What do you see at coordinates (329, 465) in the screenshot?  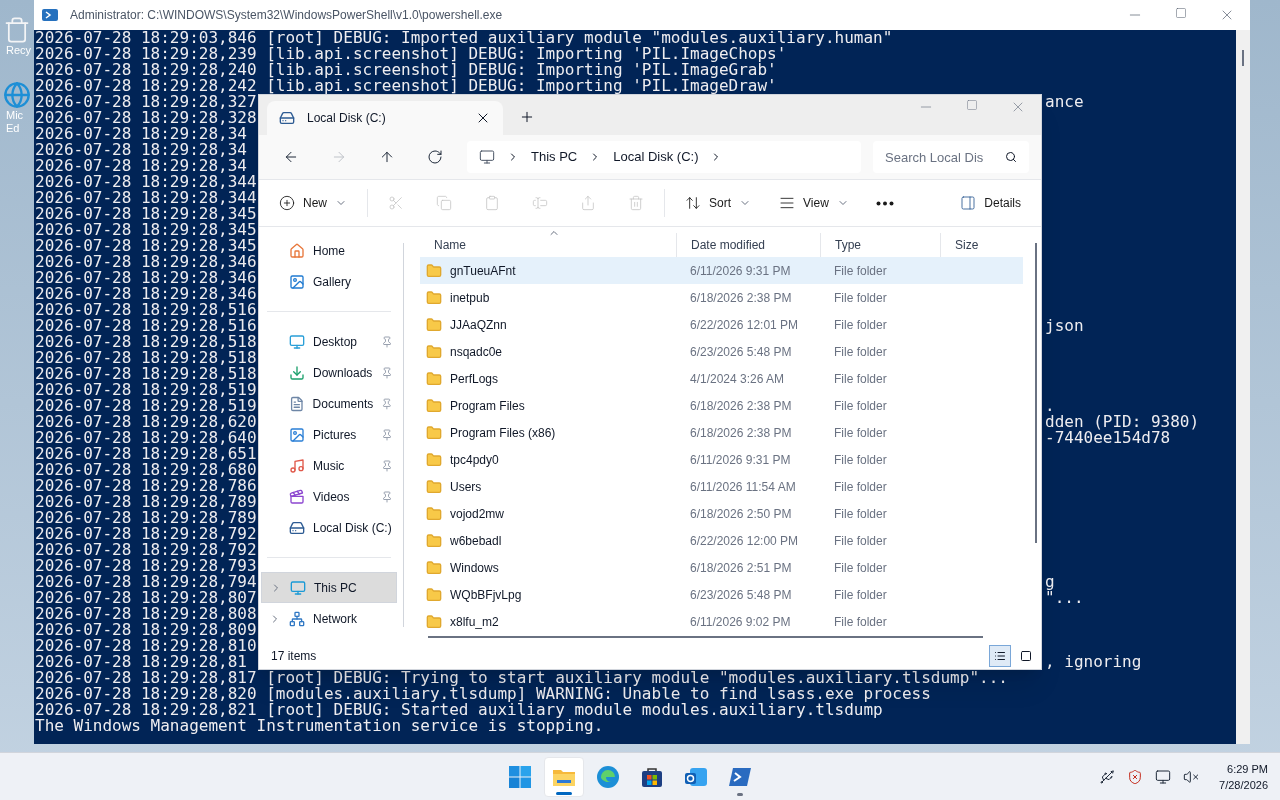 I see `sidebar-item: Music` at bounding box center [329, 465].